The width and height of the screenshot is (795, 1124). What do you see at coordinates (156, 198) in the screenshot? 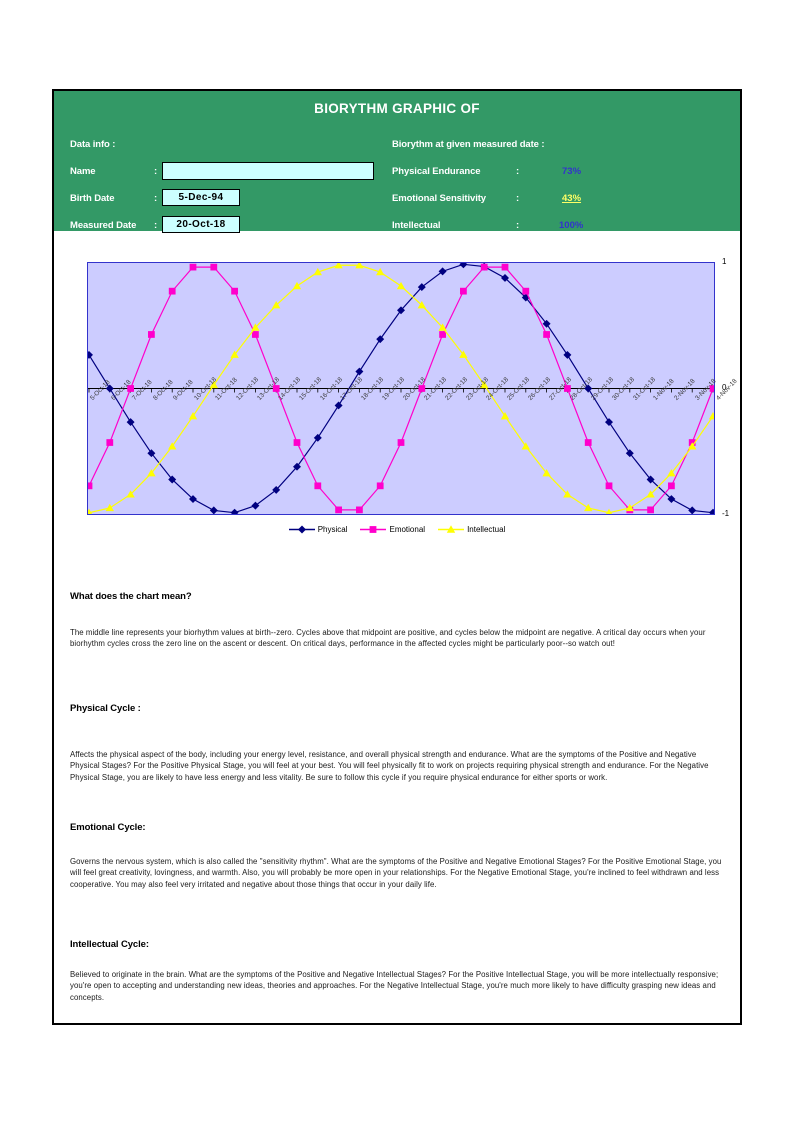
I see `birth-date-colon: :` at bounding box center [156, 198].